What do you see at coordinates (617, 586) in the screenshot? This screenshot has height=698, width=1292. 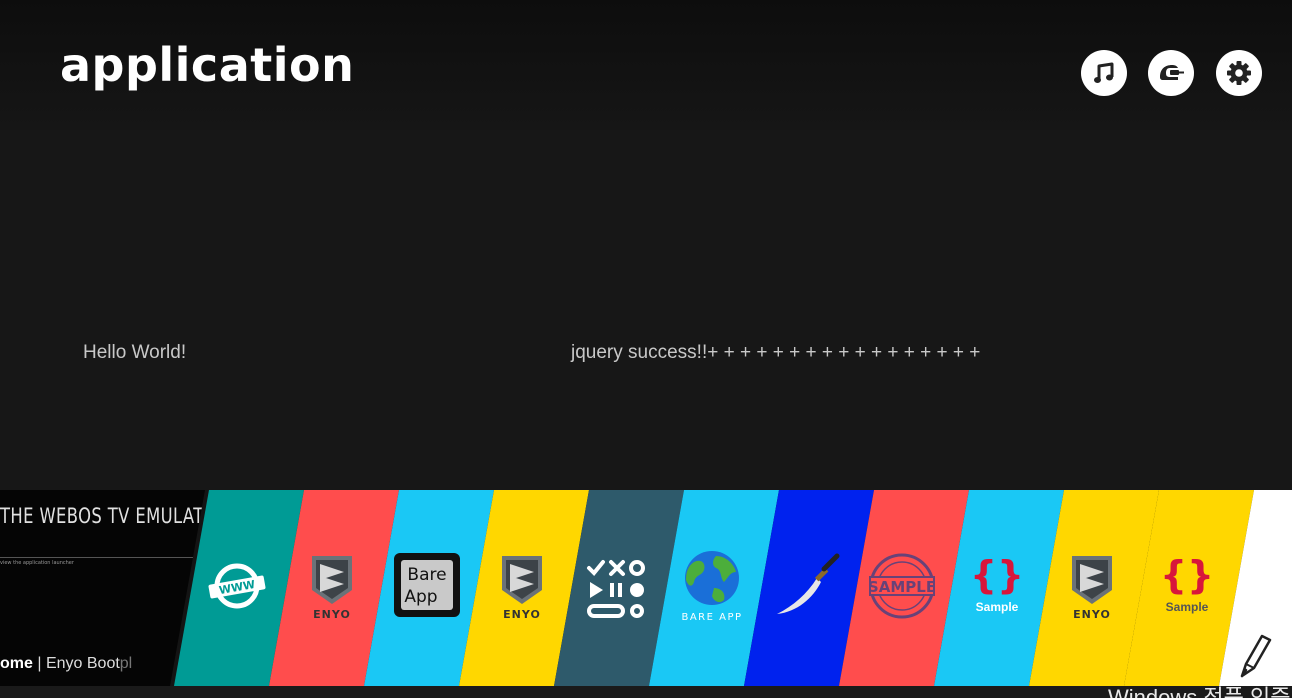 I see `media-controls-icon` at bounding box center [617, 586].